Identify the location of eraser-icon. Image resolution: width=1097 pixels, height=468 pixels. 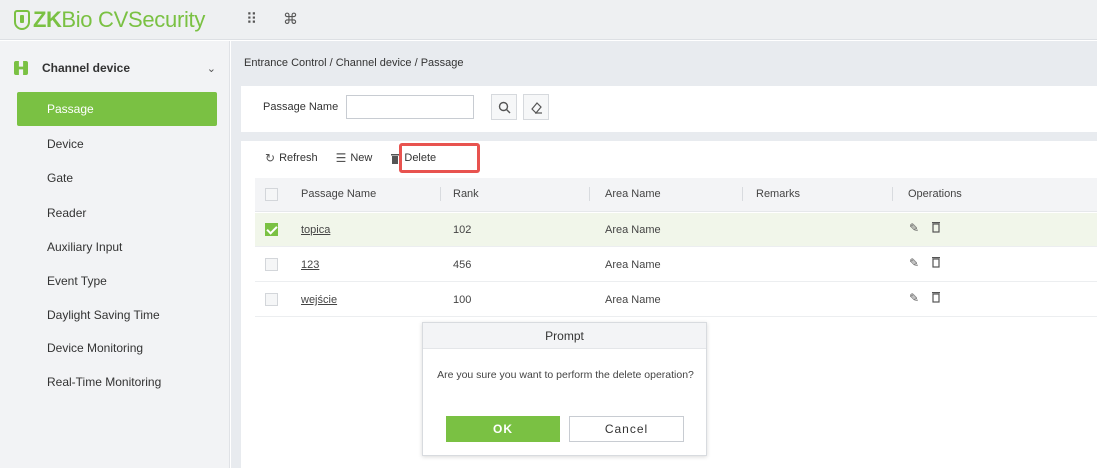
(536, 107).